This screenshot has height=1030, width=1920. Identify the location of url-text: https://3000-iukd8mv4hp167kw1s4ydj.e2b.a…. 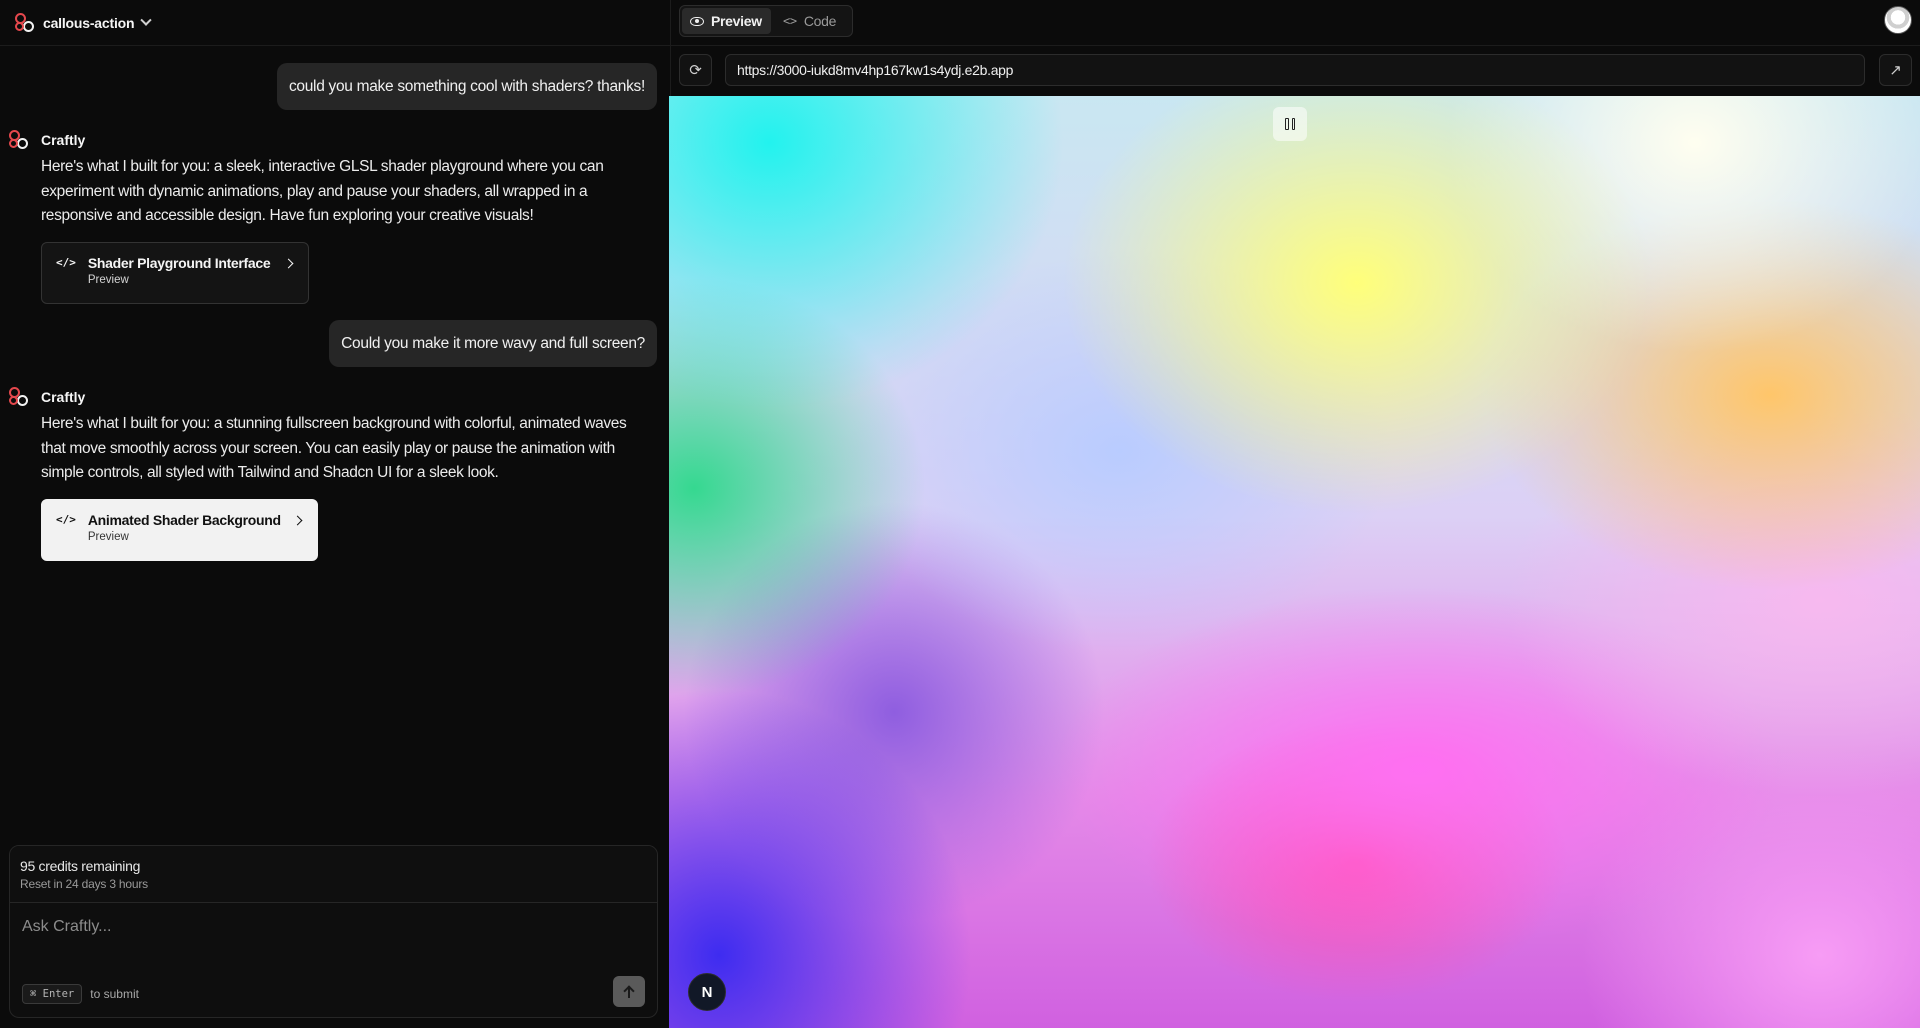
(875, 70).